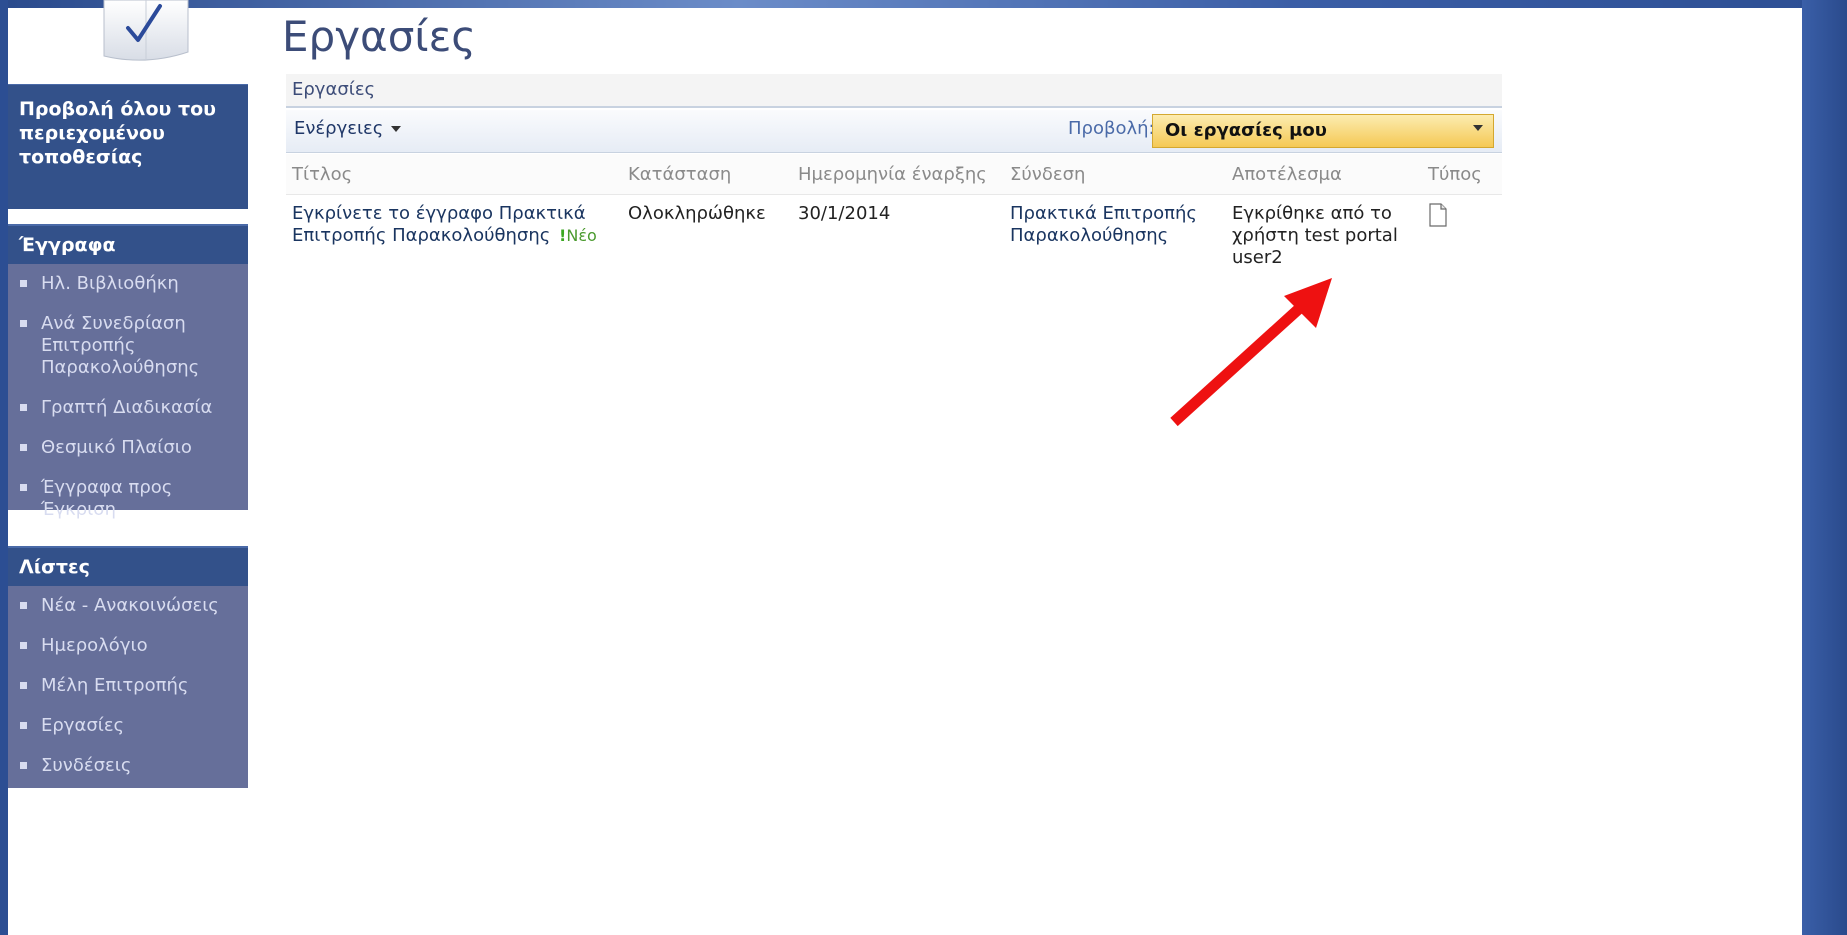  I want to click on column-header-start-date: Ημερομηνία έναρξης, so click(898, 174).